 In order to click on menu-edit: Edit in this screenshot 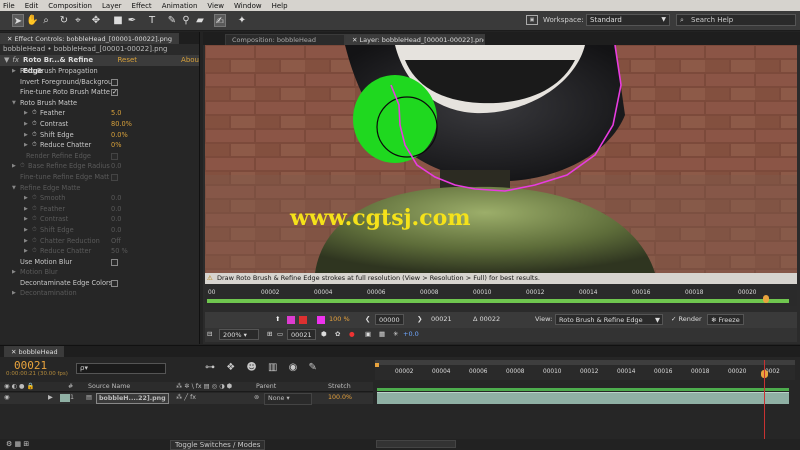, I will do `click(32, 6)`.